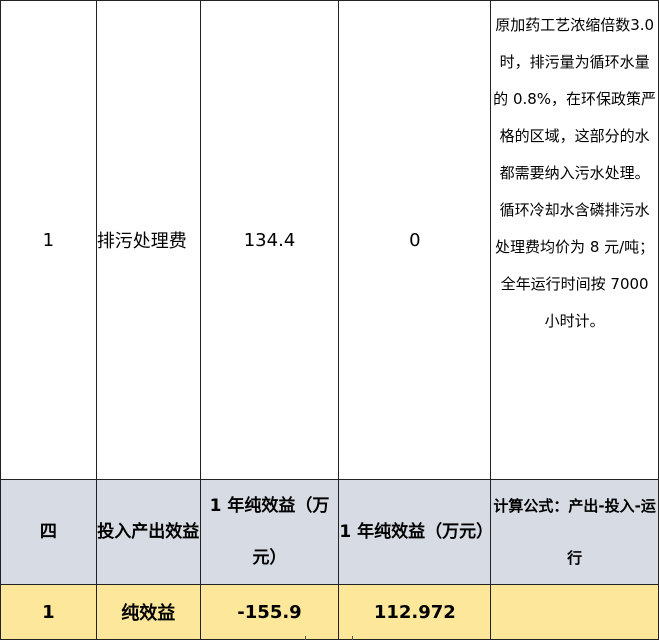  Describe the element at coordinates (415, 612) in the screenshot. I see `summary-value-b-cell: 112.972` at that location.